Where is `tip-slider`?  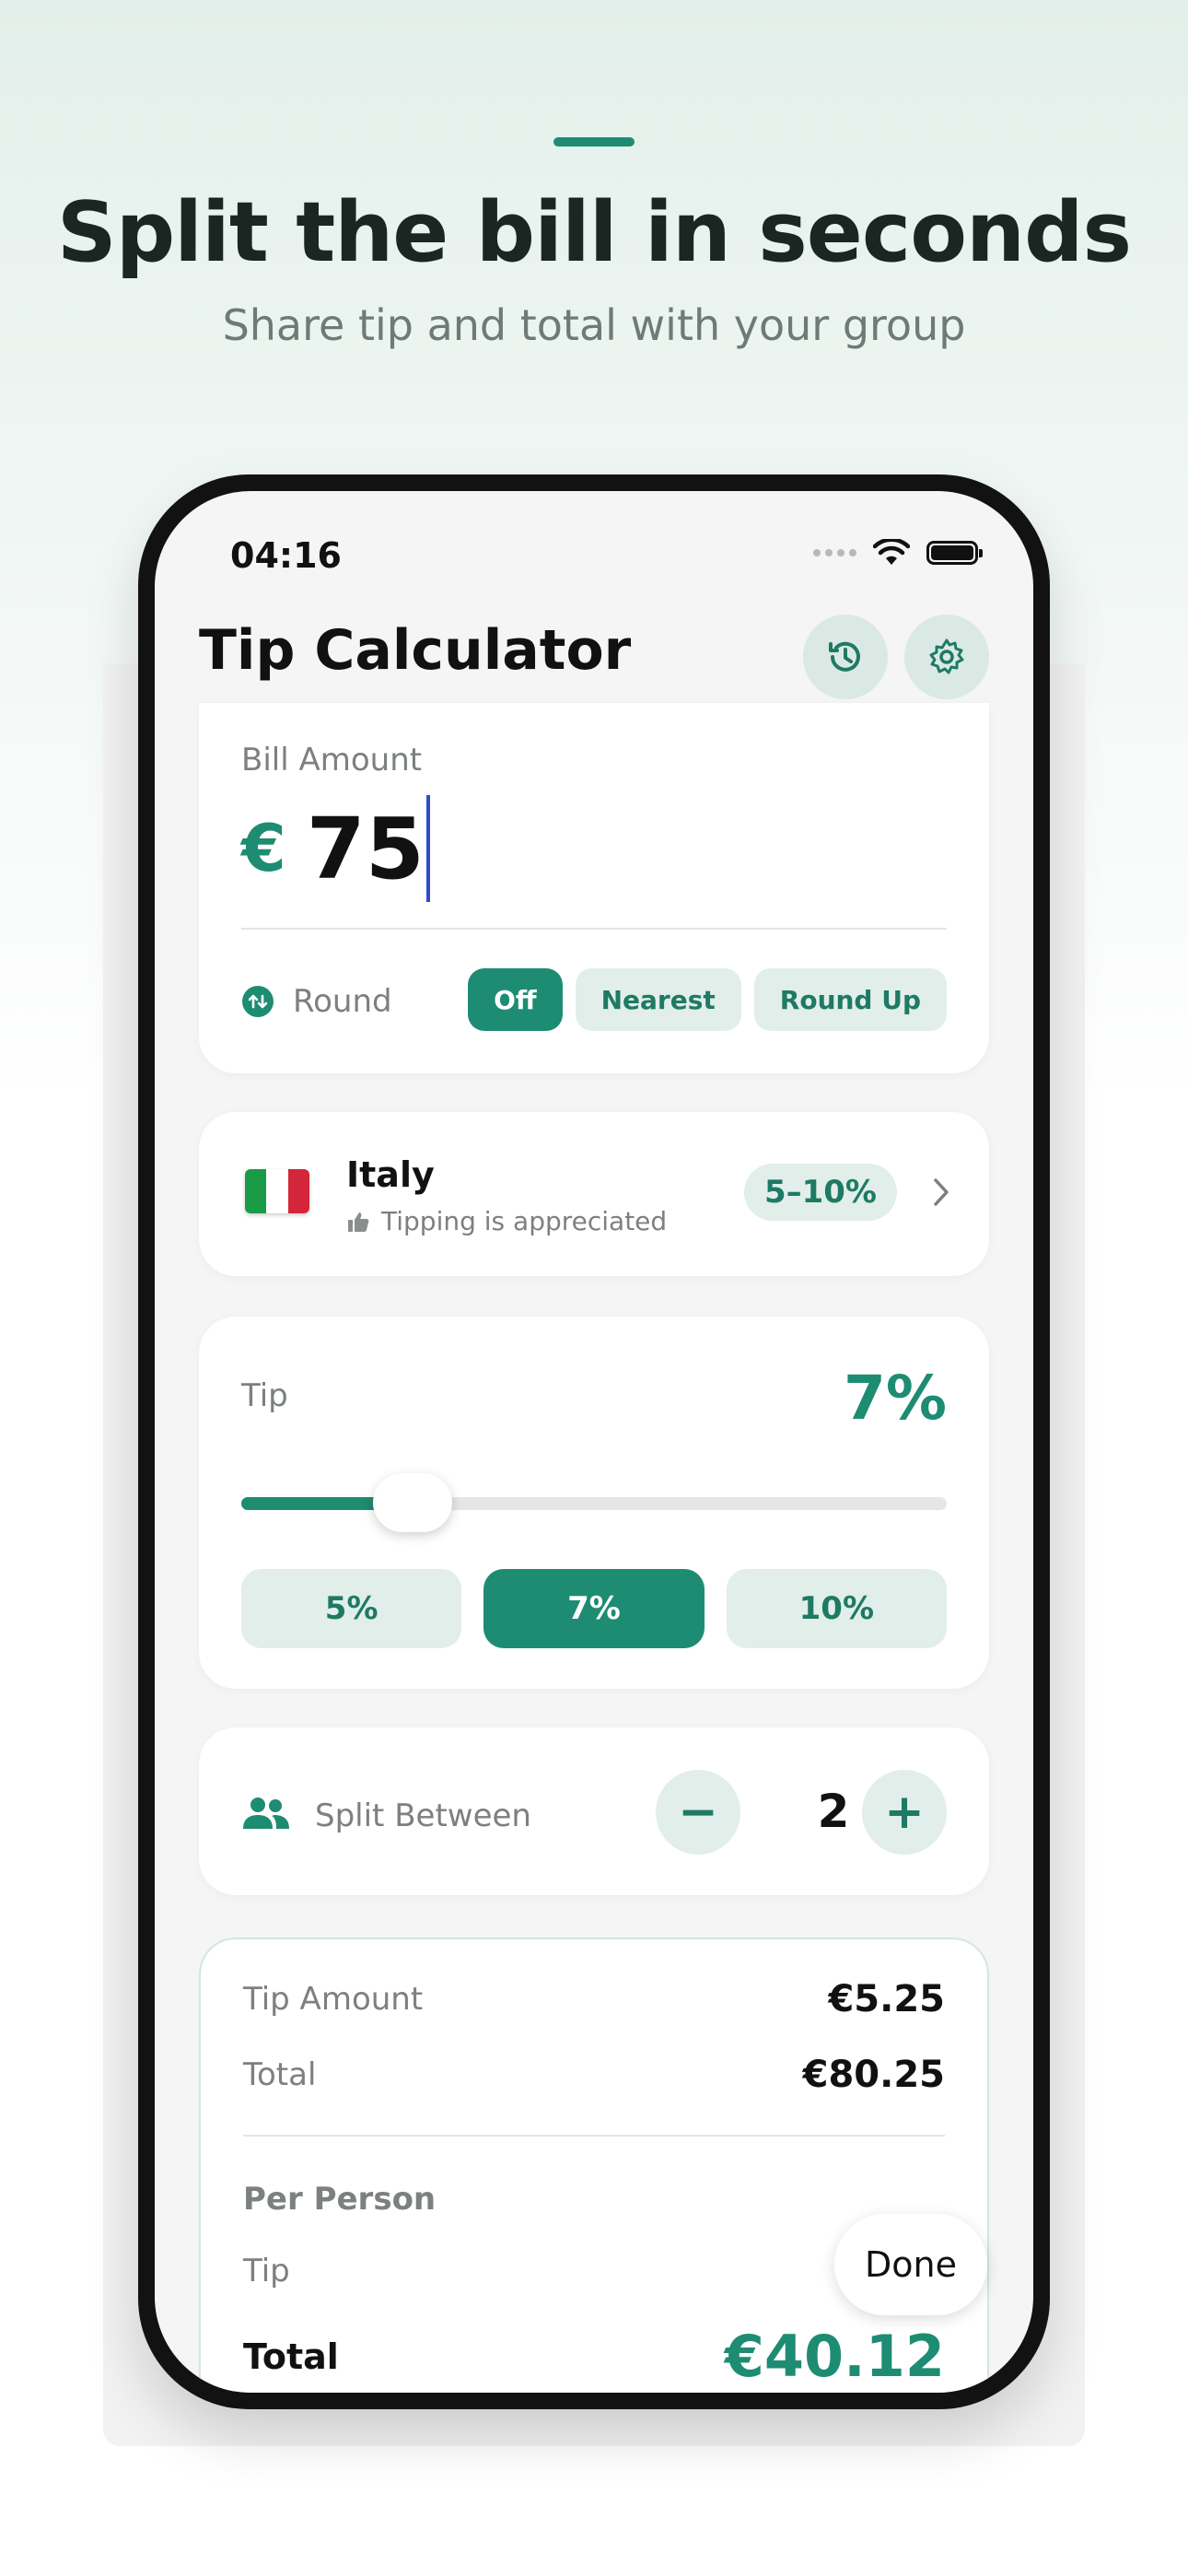 tip-slider is located at coordinates (594, 1502).